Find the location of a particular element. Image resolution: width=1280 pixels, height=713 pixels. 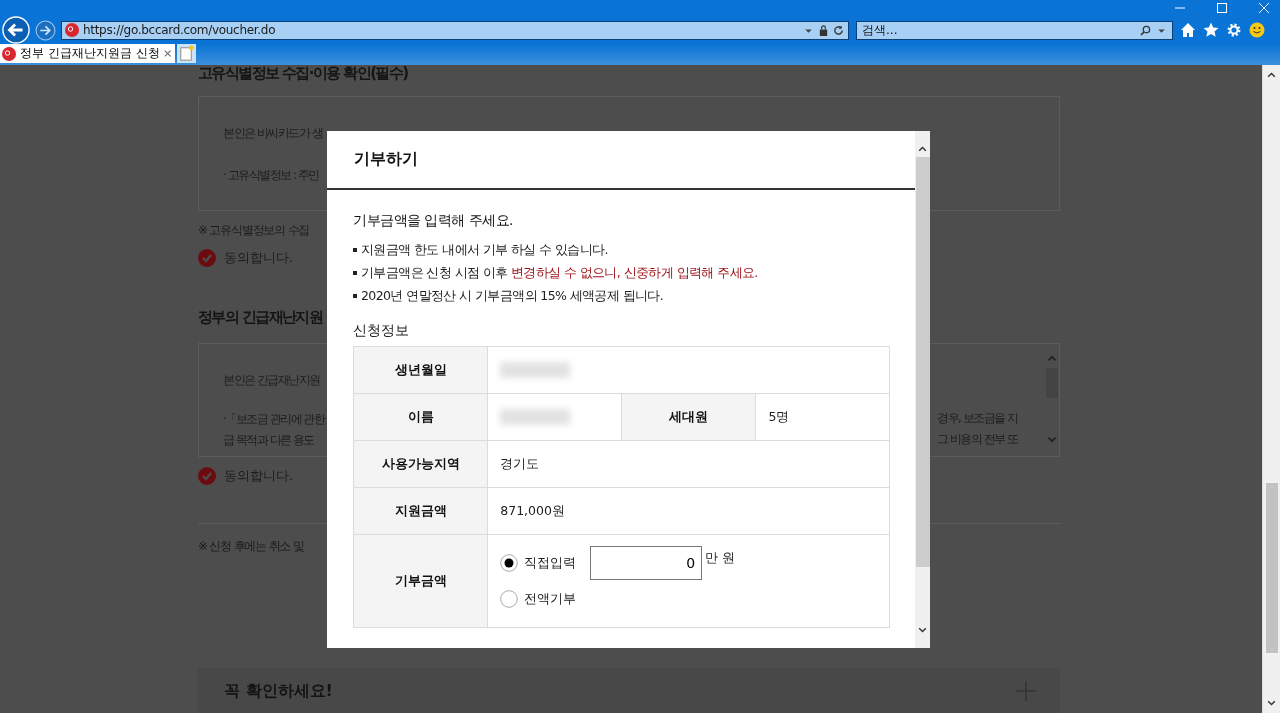

new-tab-icon is located at coordinates (186, 53).